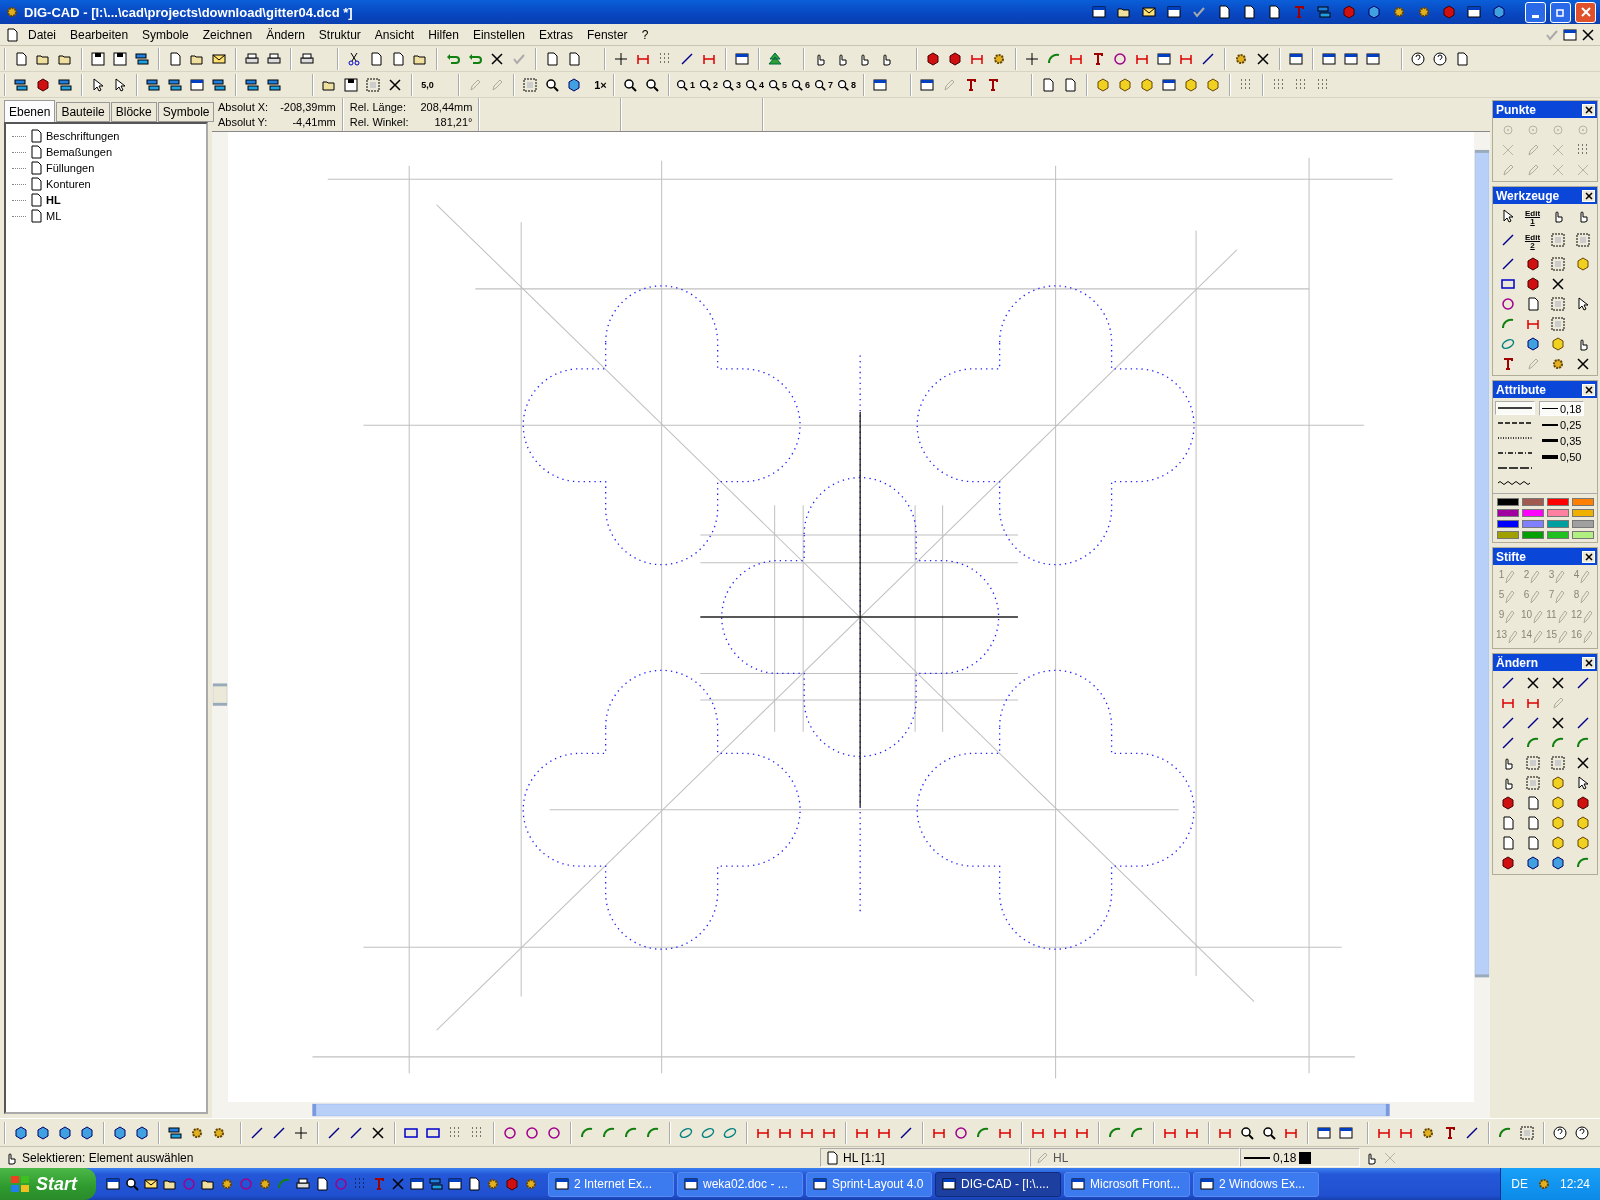 This screenshot has height=1200, width=1600. Describe the element at coordinates (1532, 242) in the screenshot. I see `edit-mode-button: Edit 2` at that location.